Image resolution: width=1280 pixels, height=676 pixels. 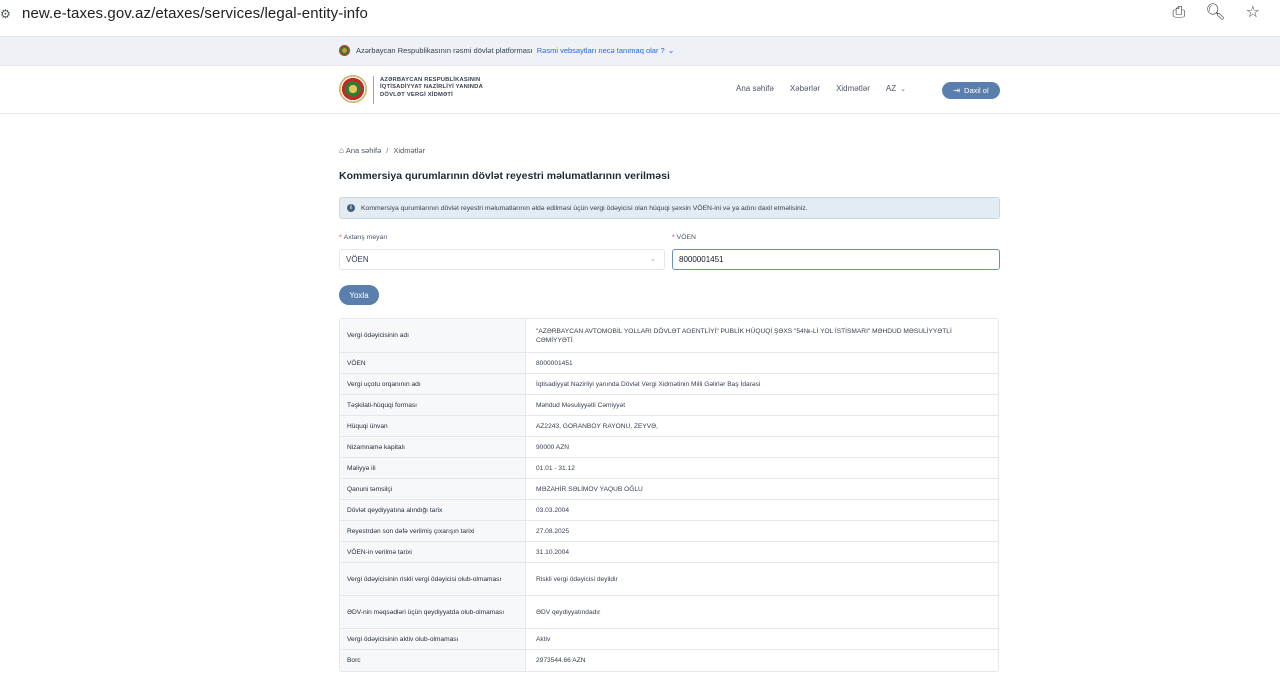 I want to click on login-button: ⇥ Daxil ol, so click(x=971, y=90).